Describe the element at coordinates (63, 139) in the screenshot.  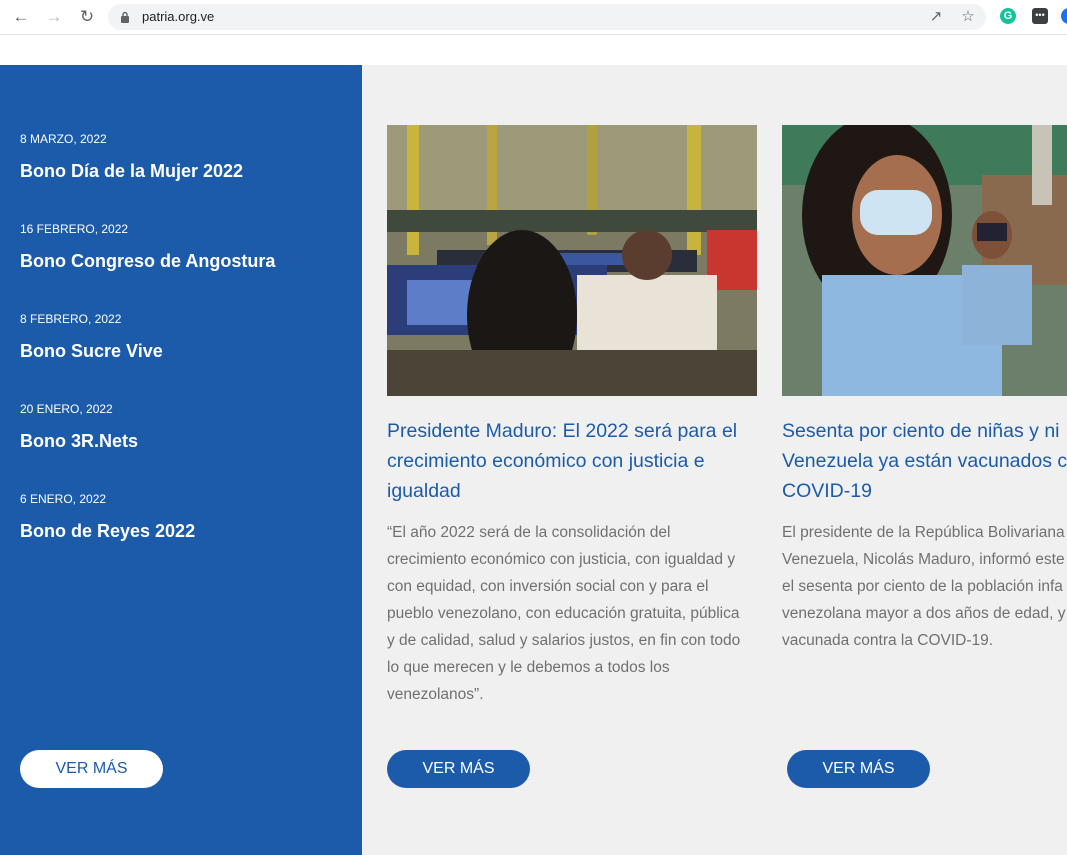
I see `bono-date: 8 MARZO, 2022` at that location.